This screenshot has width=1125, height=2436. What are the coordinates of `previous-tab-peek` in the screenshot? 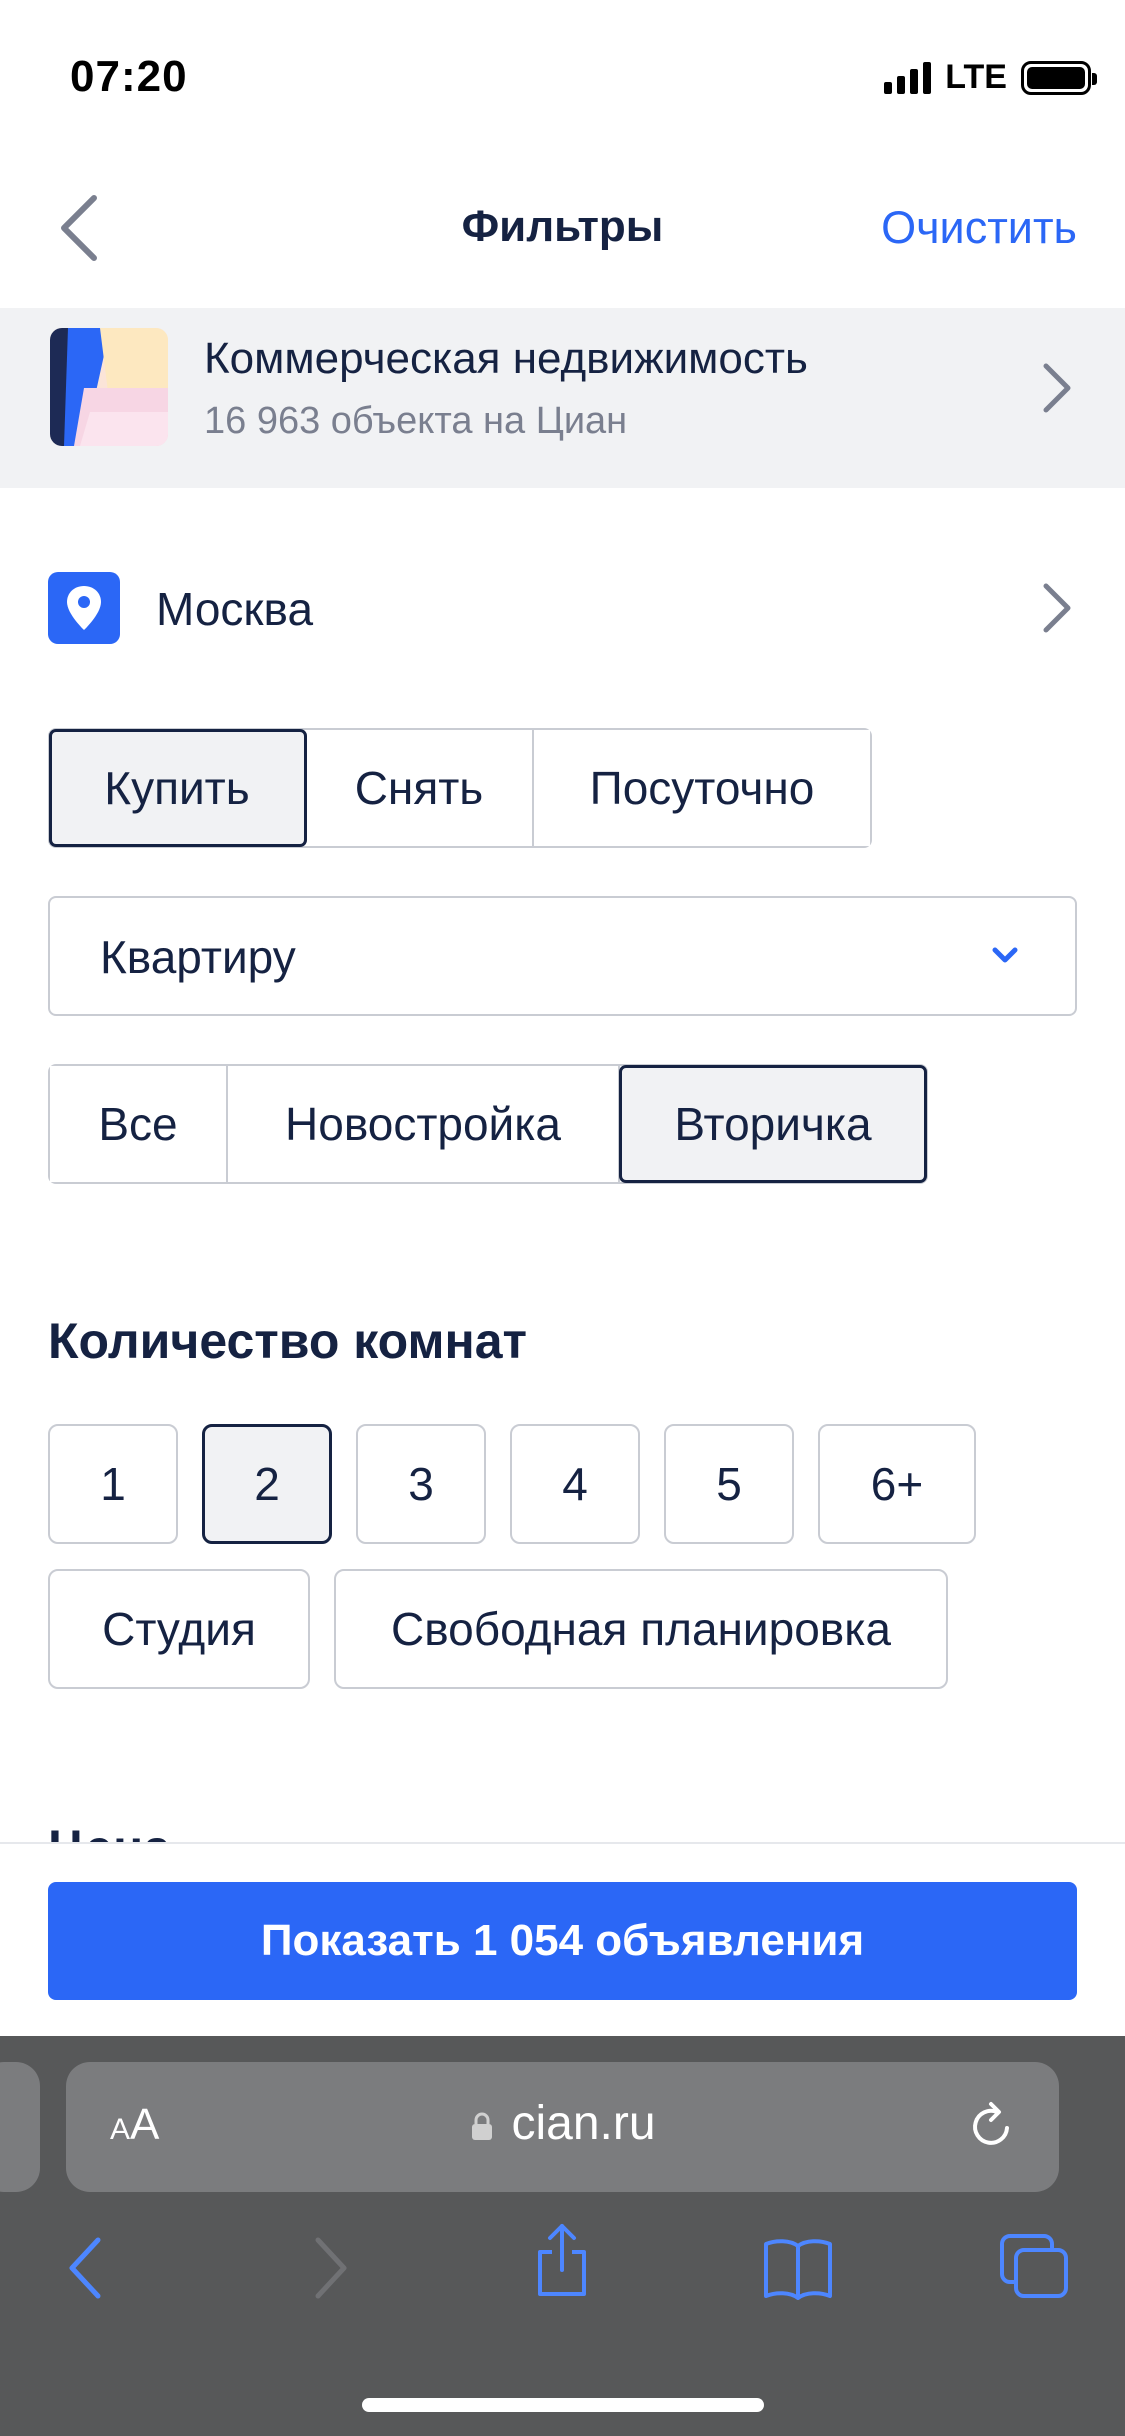 It's located at (20, 2127).